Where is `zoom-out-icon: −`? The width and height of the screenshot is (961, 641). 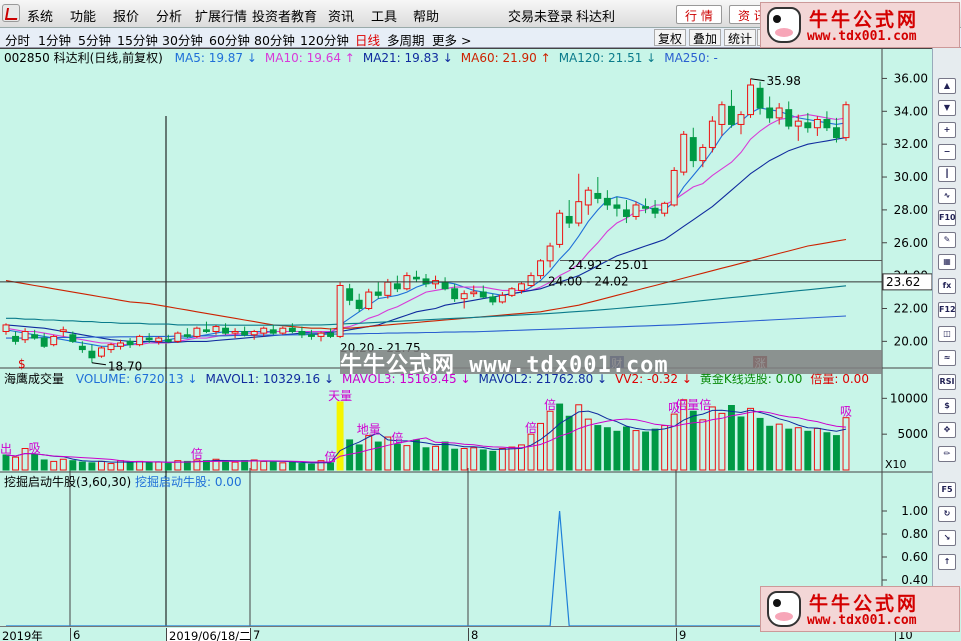
zoom-out-icon: − is located at coordinates (947, 152).